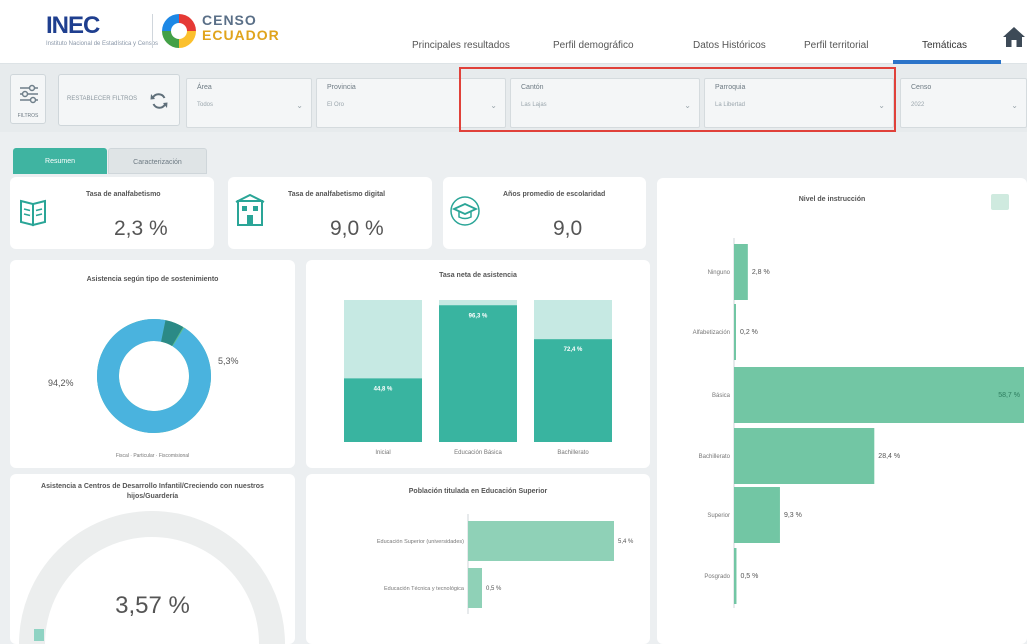 The height and width of the screenshot is (644, 1027). What do you see at coordinates (461, 45) in the screenshot?
I see `nav-principales-resultados: Principales resultados` at bounding box center [461, 45].